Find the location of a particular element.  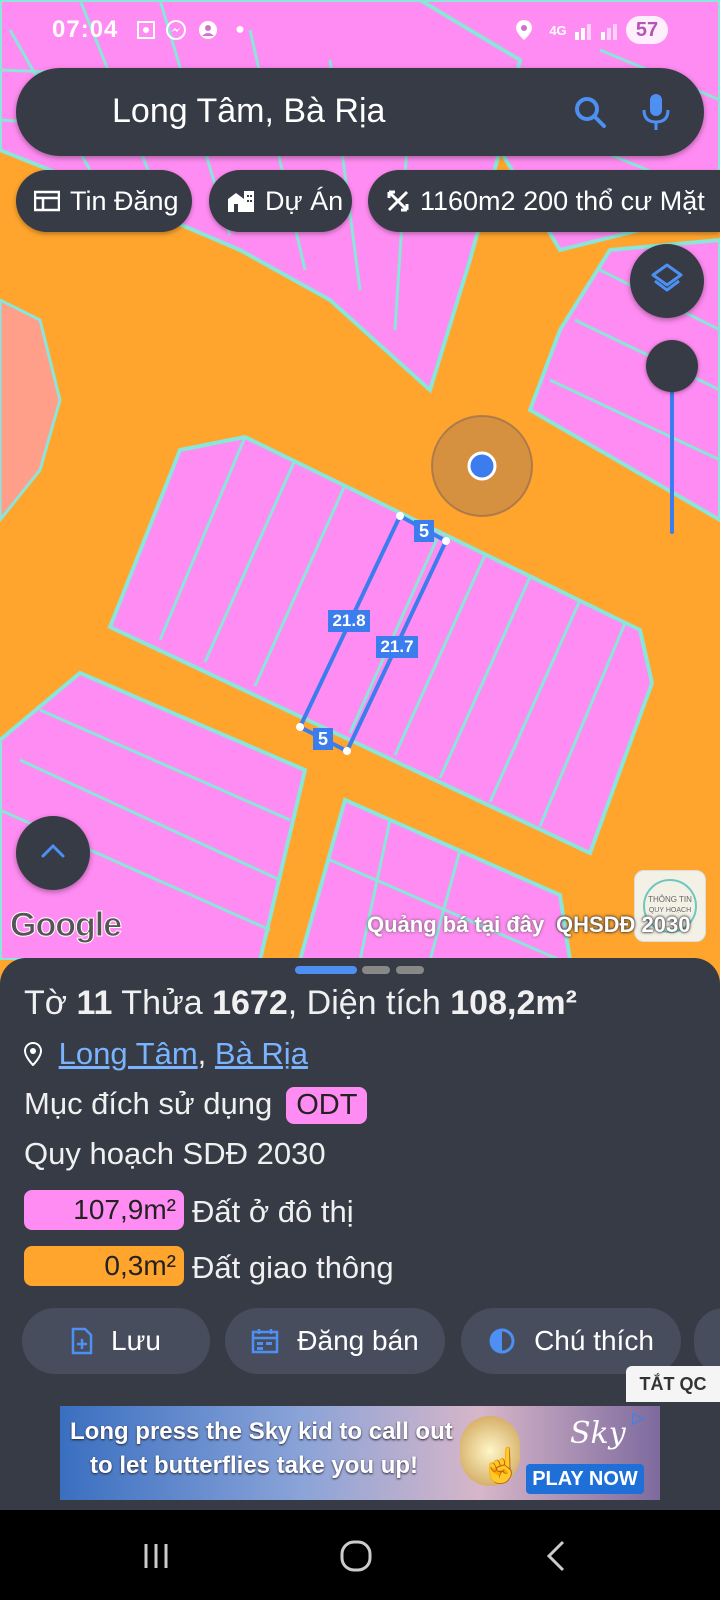

home-icon is located at coordinates (356, 1556).